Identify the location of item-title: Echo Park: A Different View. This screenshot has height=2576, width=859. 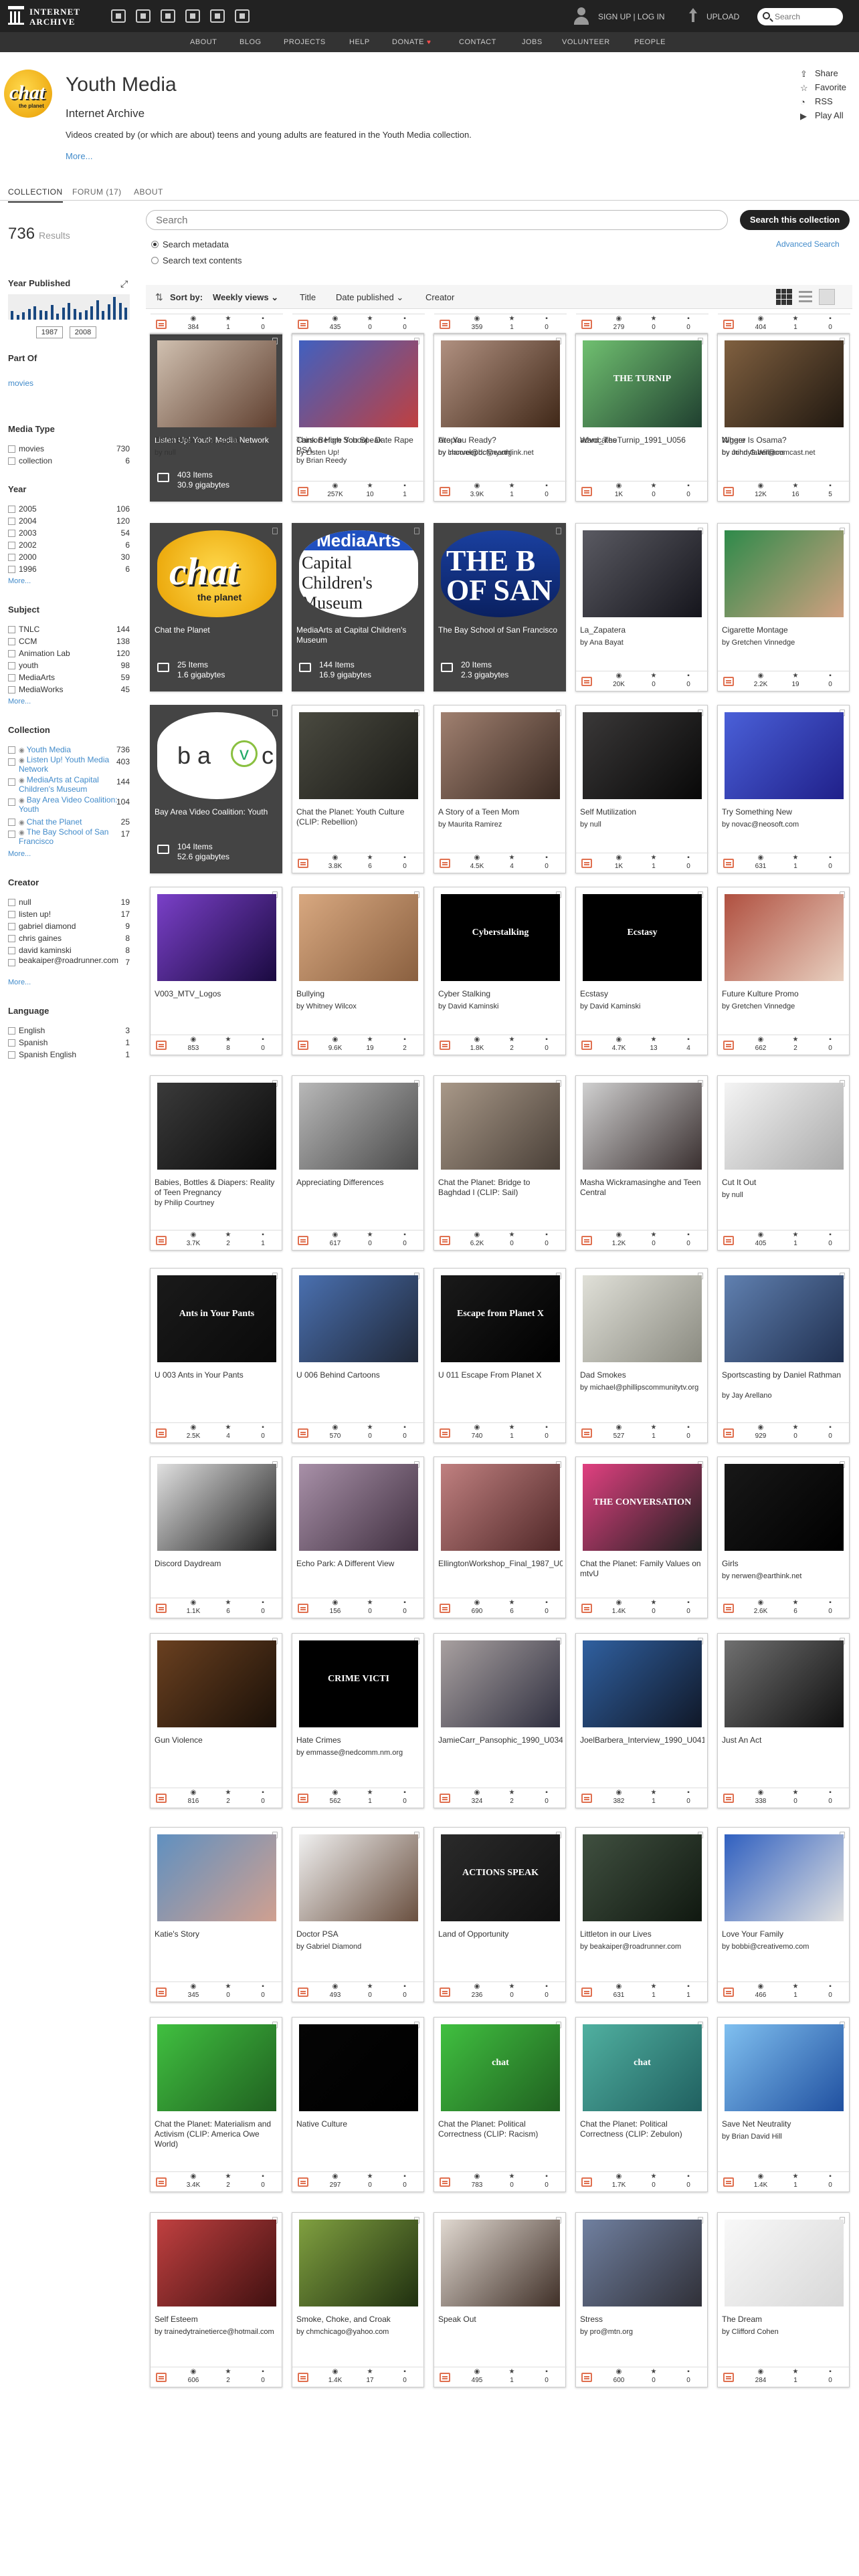
(358, 1564).